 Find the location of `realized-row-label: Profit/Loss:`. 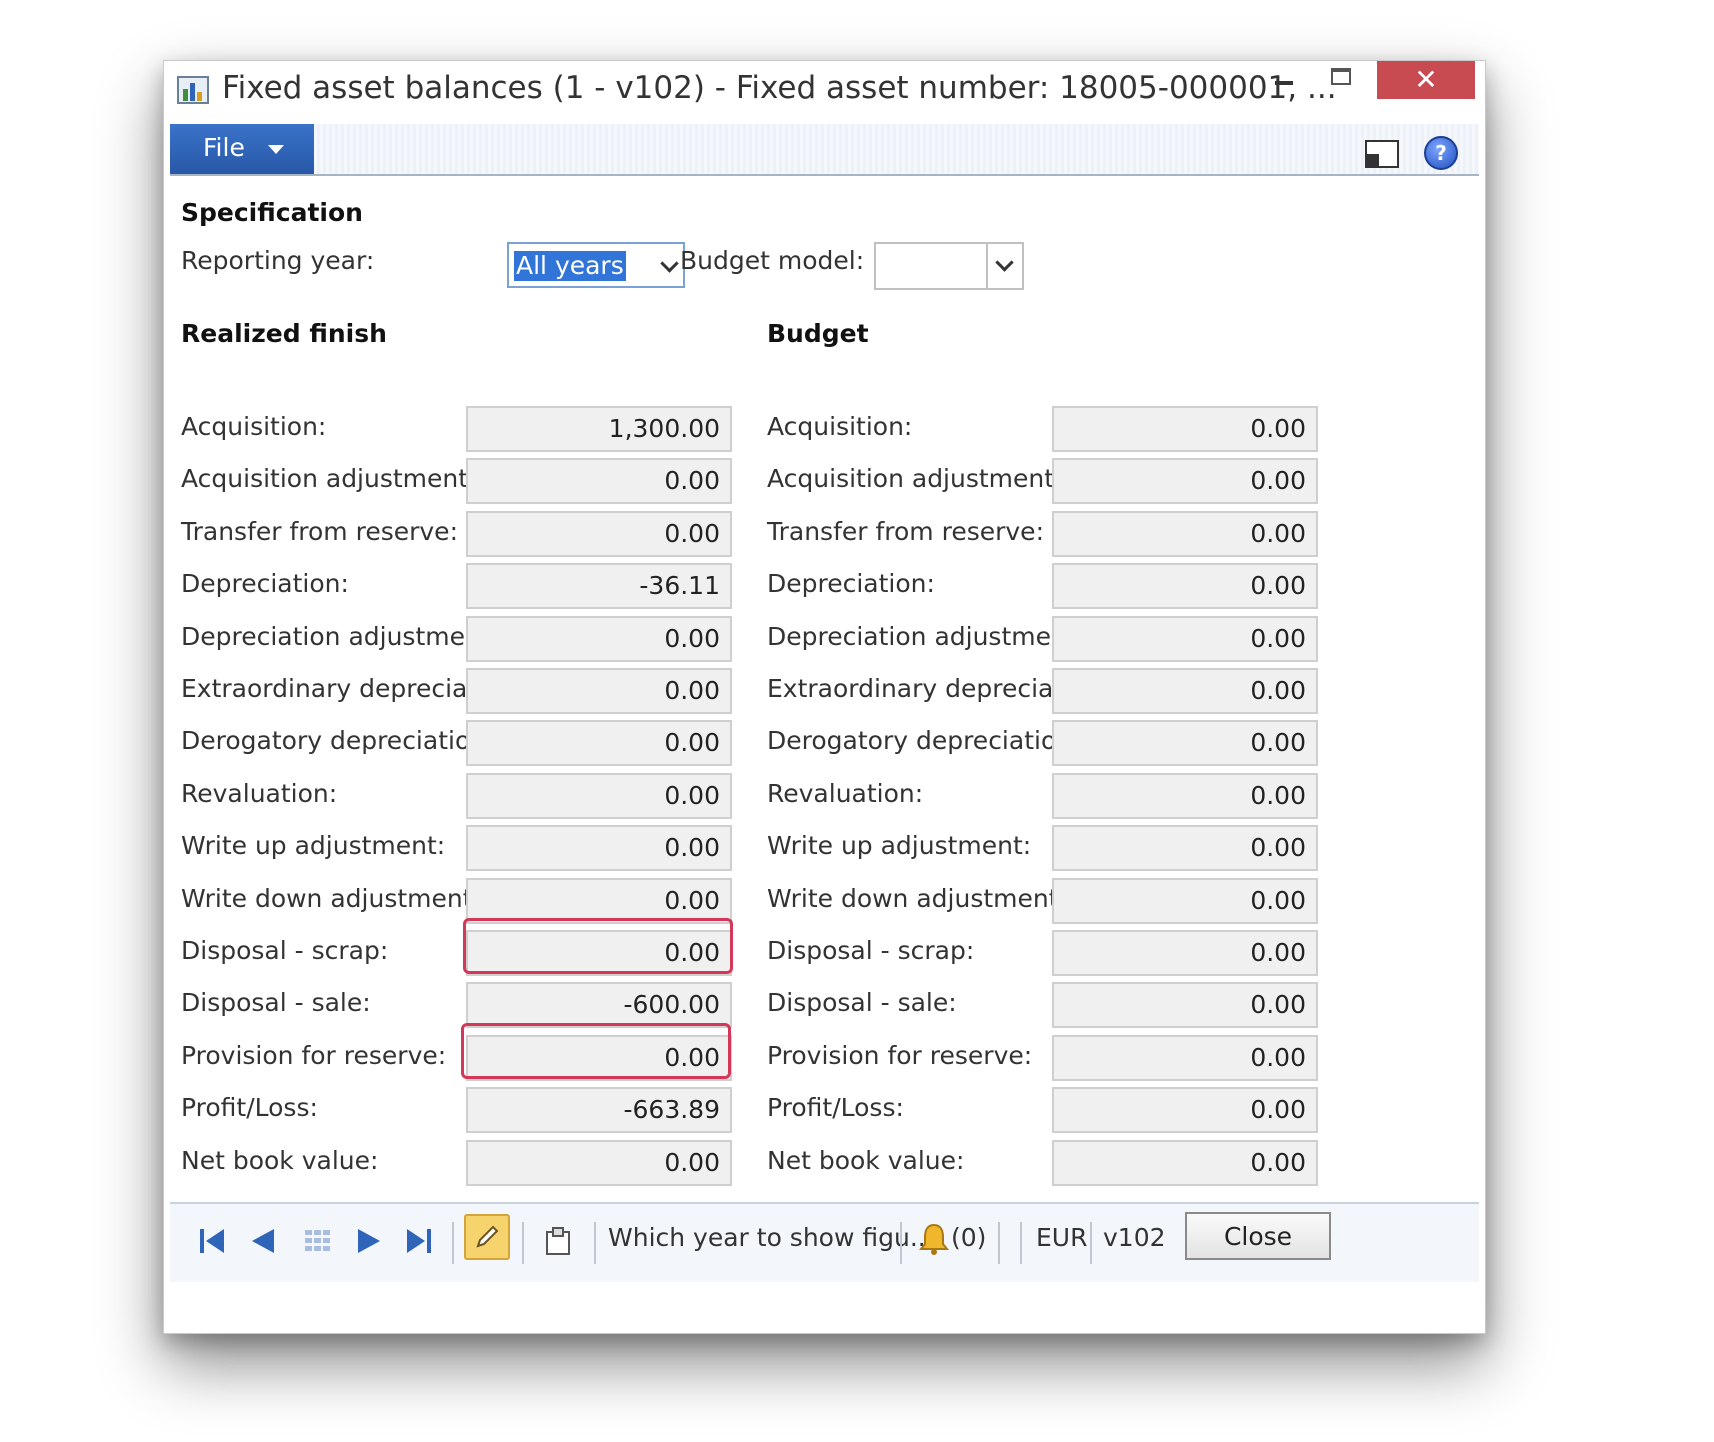

realized-row-label: Profit/Loss: is located at coordinates (249, 1108).